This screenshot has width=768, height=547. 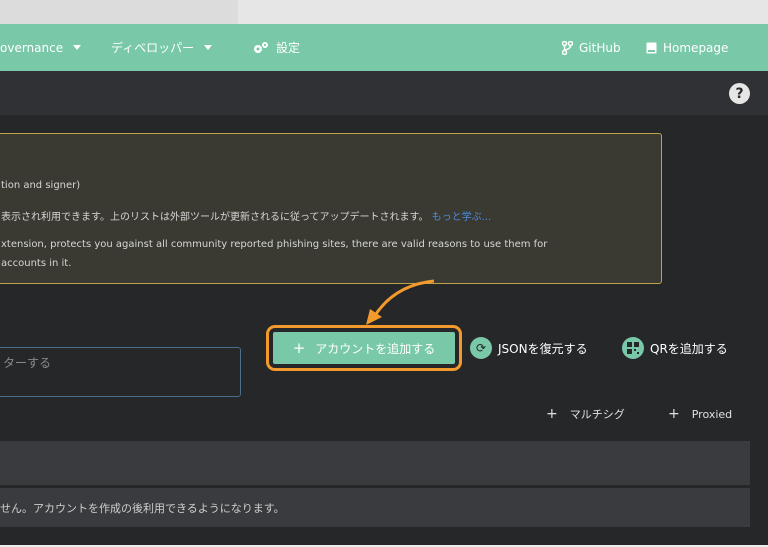 I want to click on nav-homepage-link: Homepage, so click(x=687, y=47).